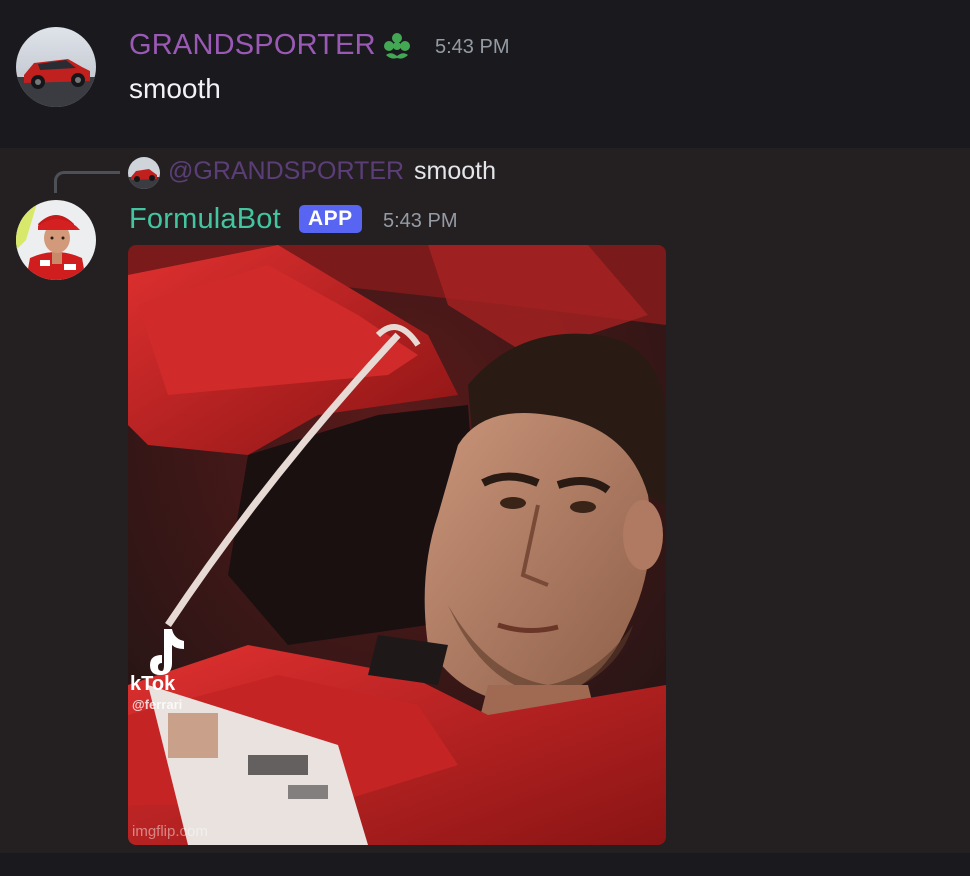 The height and width of the screenshot is (876, 970). I want to click on tiktok-watermark: kTok, so click(153, 684).